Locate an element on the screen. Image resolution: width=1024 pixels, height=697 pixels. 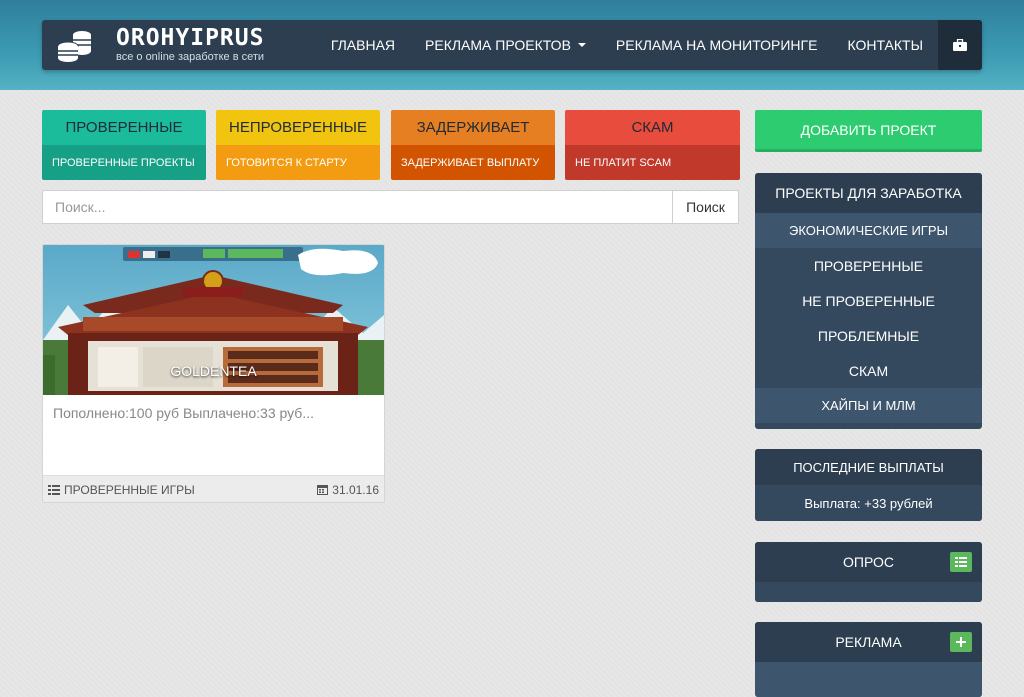
ads-expand-button is located at coordinates (961, 642).